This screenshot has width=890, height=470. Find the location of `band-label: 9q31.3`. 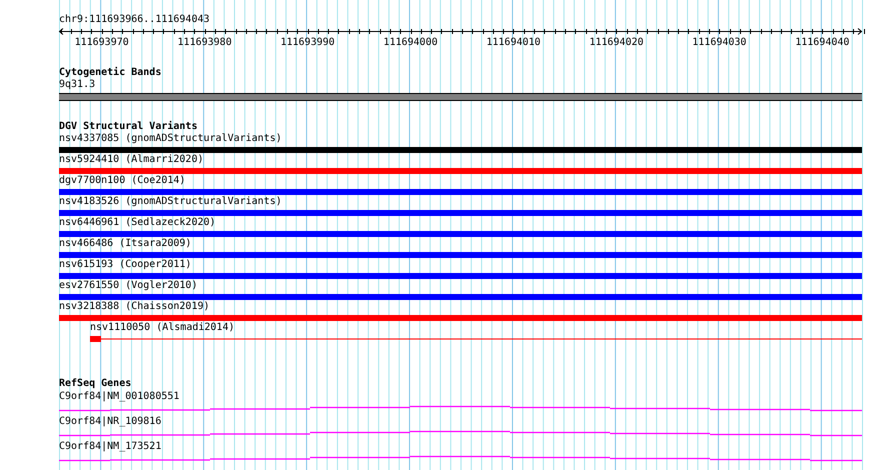

band-label: 9q31.3 is located at coordinates (77, 85).